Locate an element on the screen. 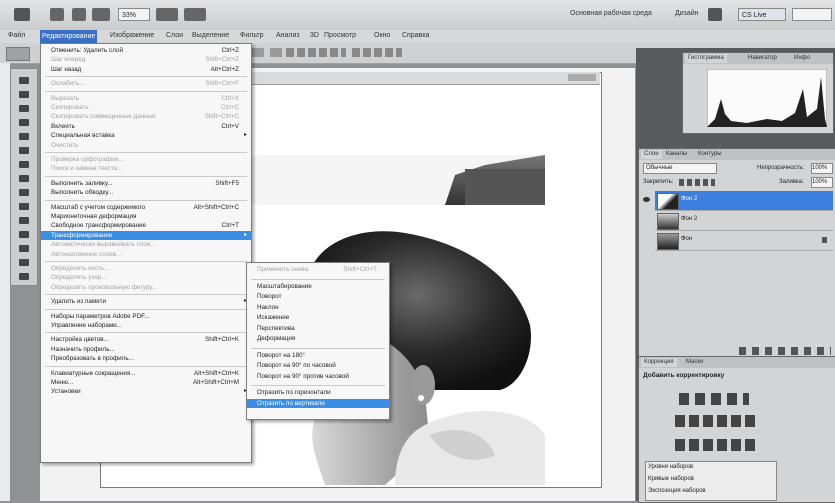 This screenshot has height=503, width=835. distribute-icons is located at coordinates (377, 52).